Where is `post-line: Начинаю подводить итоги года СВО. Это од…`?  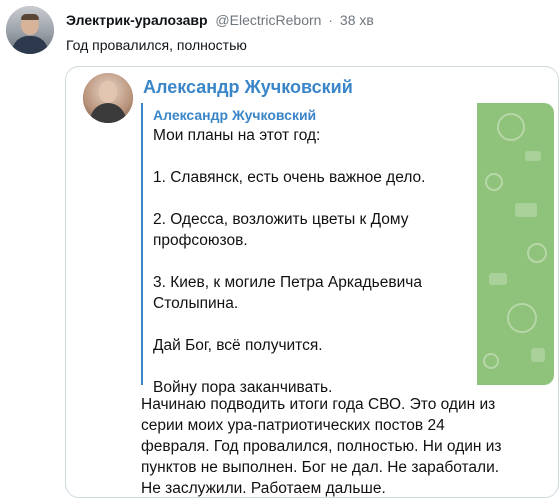
post-line: Начинаю подводить итоги года СВО. Это од… is located at coordinates (318, 404).